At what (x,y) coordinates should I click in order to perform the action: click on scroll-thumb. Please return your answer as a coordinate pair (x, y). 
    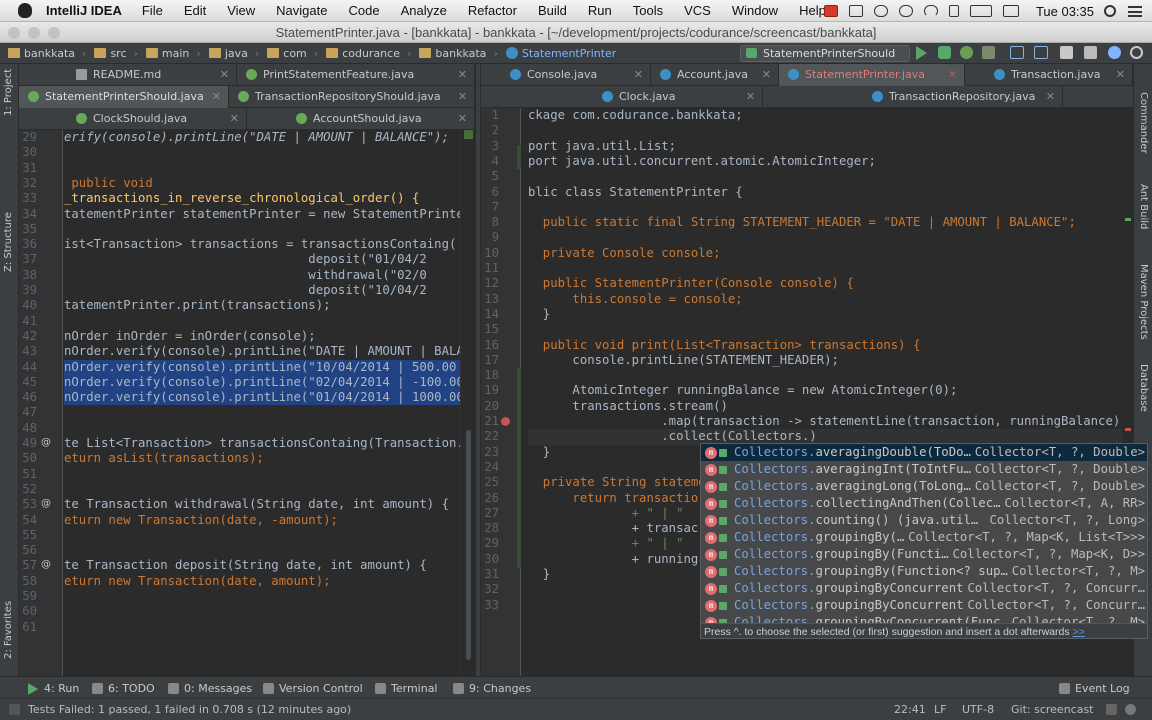
    Looking at the image, I should click on (468, 545).